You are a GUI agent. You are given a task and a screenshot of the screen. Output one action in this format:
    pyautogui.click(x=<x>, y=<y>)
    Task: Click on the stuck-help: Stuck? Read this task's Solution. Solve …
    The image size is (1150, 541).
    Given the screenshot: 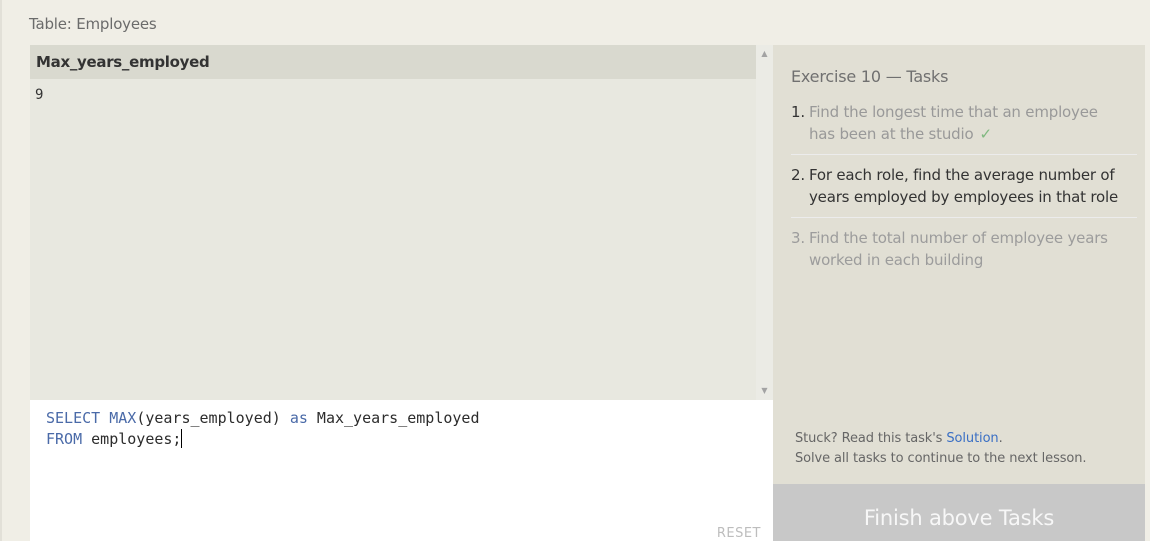 What is the action you would take?
    pyautogui.click(x=941, y=449)
    